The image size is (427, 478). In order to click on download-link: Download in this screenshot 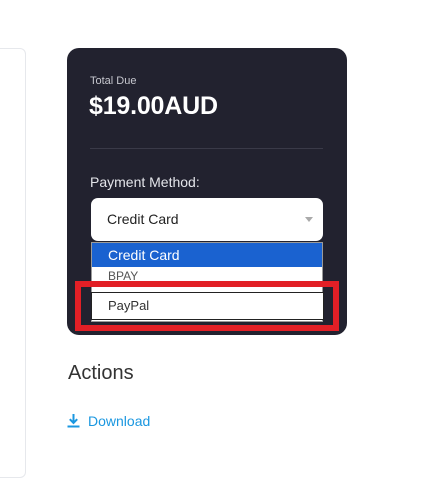, I will do `click(108, 421)`.